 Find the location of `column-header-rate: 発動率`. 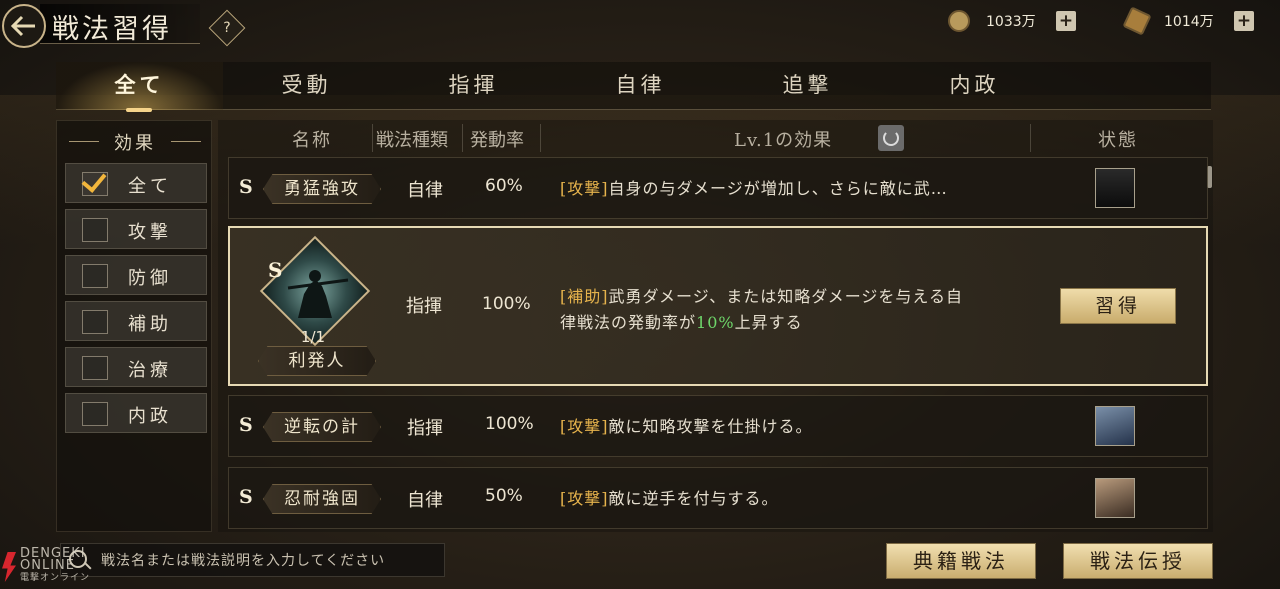

column-header-rate: 発動率 is located at coordinates (497, 140).